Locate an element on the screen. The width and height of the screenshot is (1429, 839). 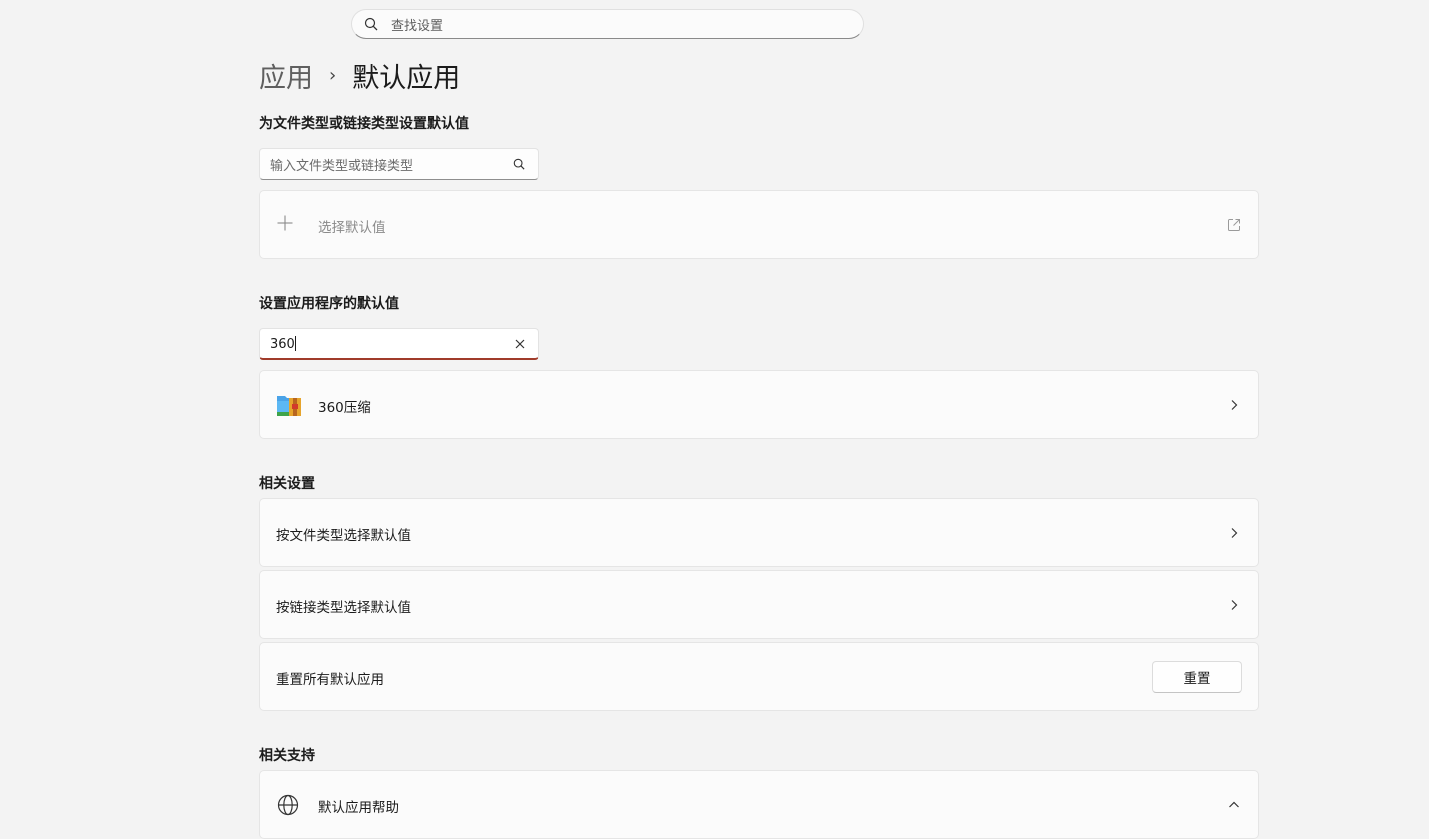
default-apps-help-label: 默认应用帮助 is located at coordinates (358, 808).